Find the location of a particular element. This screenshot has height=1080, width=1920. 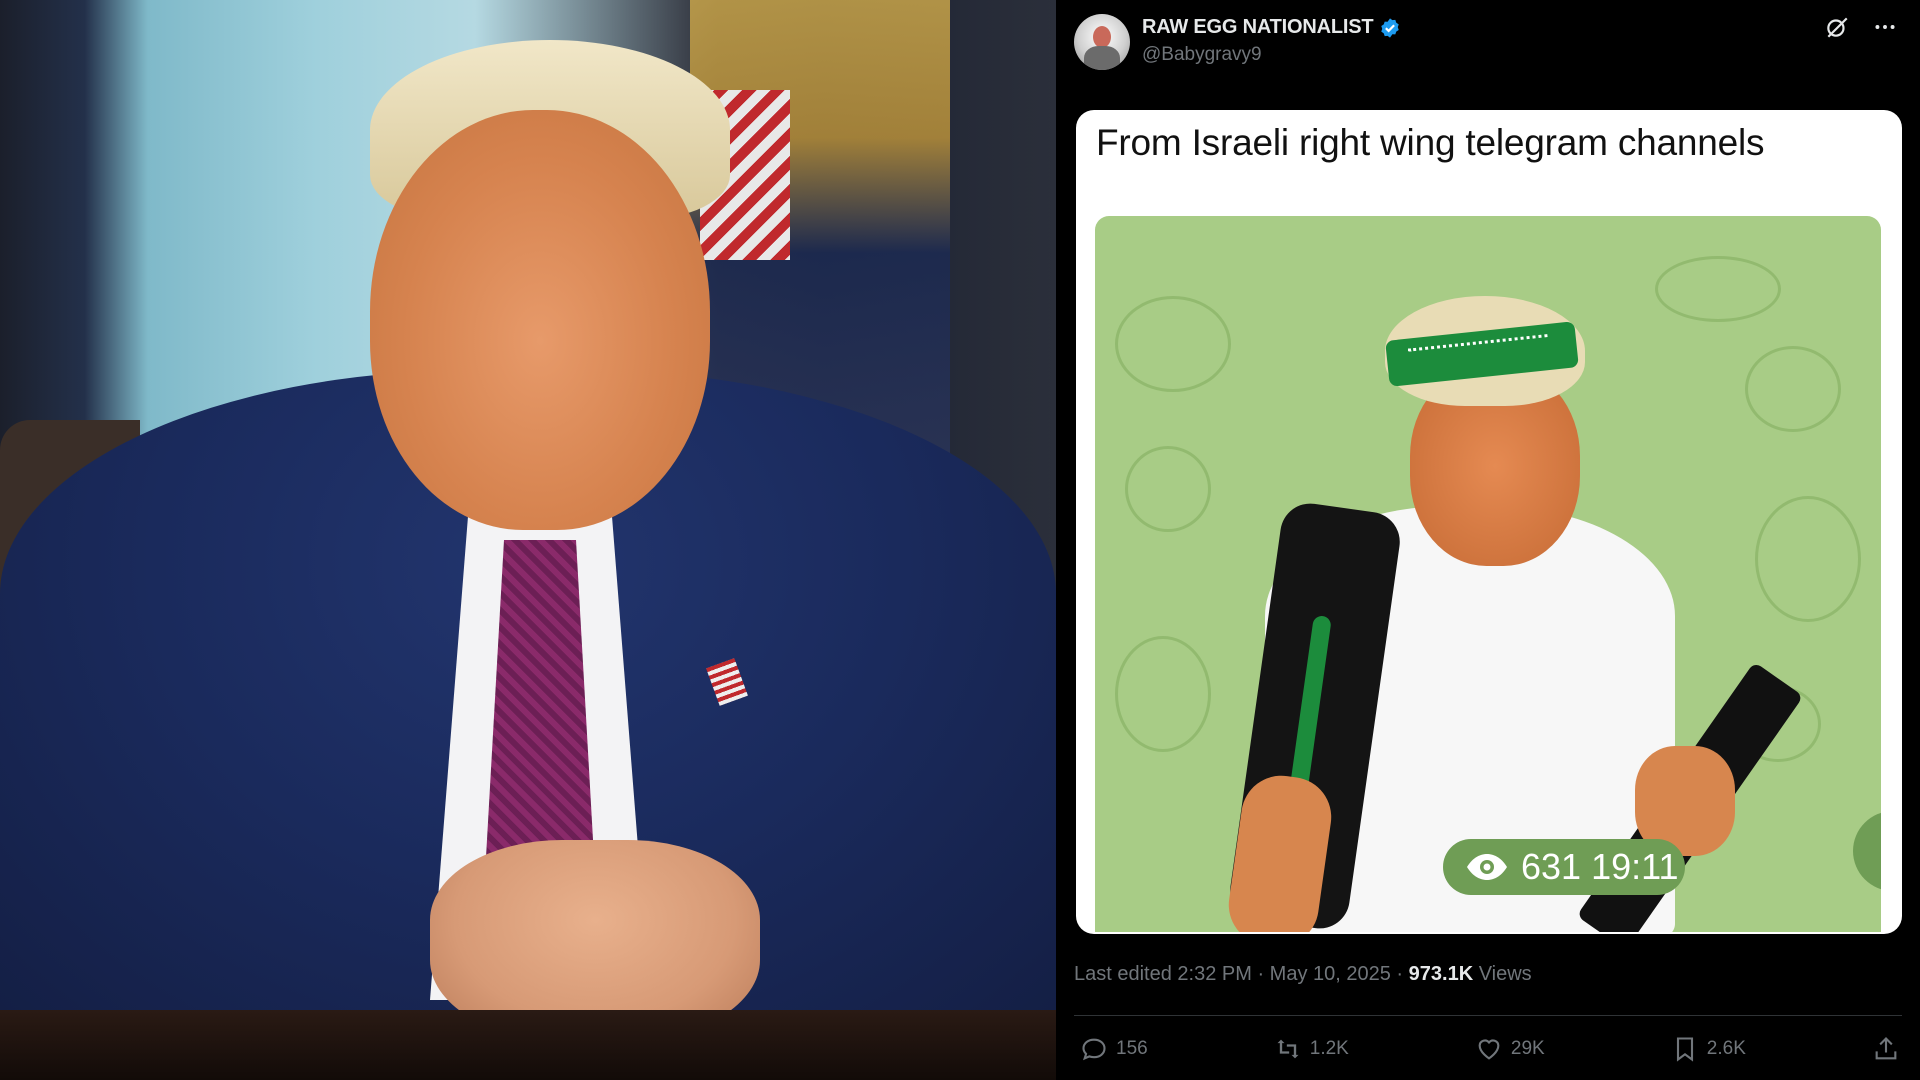

bookmark-button: 2.6K is located at coordinates (1708, 1049).